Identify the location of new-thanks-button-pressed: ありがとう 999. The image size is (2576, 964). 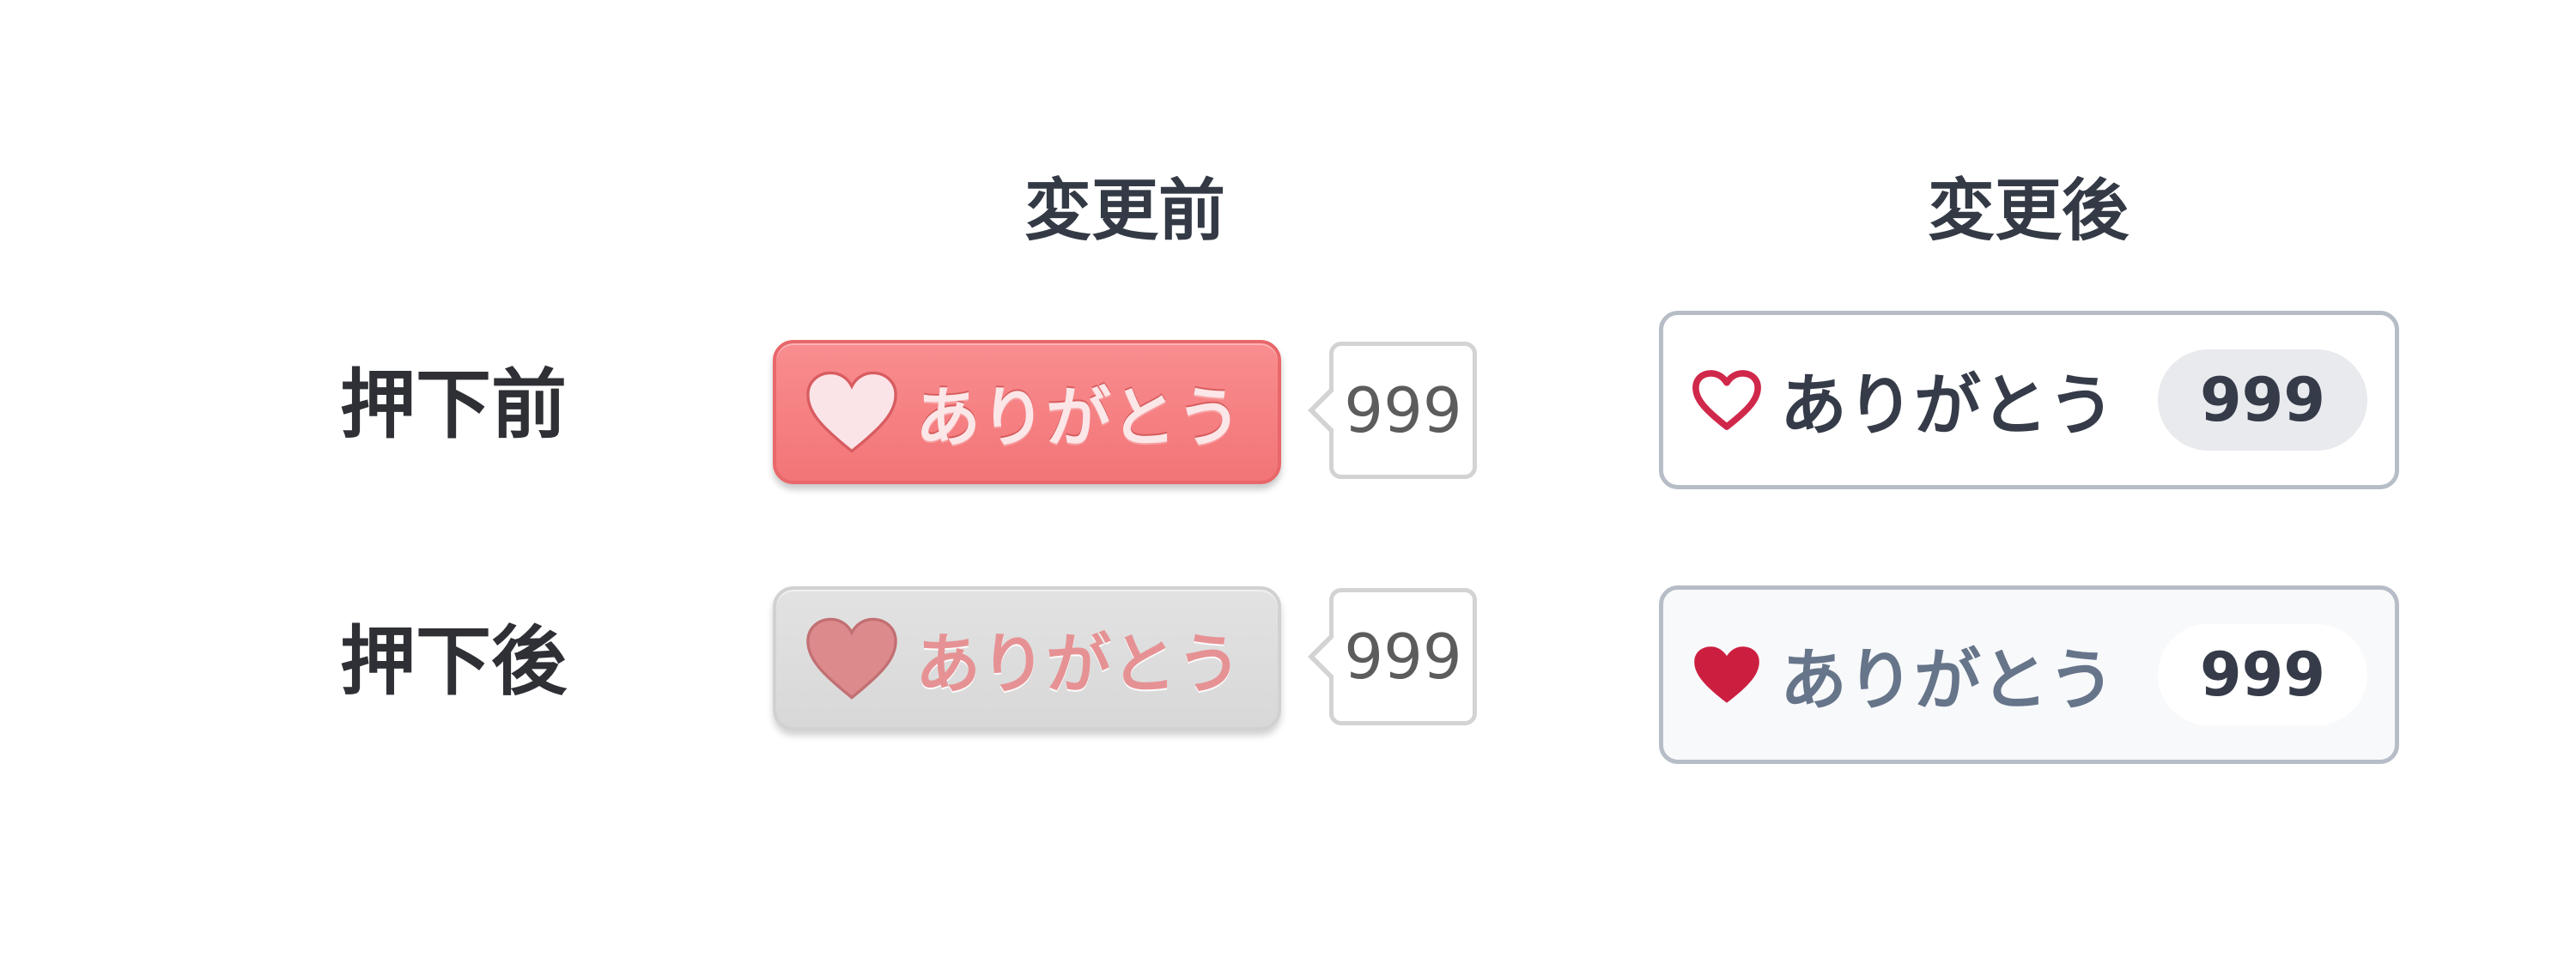
(2029, 674).